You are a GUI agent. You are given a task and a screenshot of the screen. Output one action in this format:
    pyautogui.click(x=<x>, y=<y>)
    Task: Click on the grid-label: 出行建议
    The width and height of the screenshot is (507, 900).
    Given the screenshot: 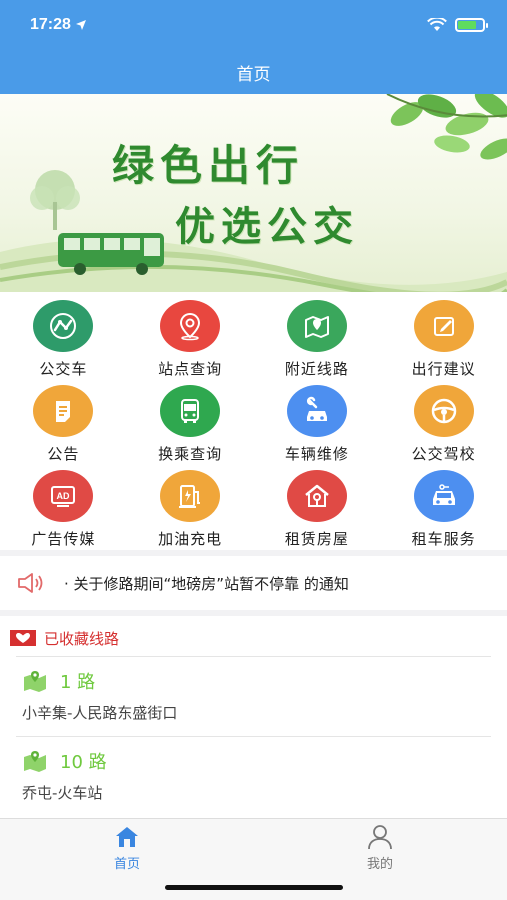 What is the action you would take?
    pyautogui.click(x=443, y=369)
    